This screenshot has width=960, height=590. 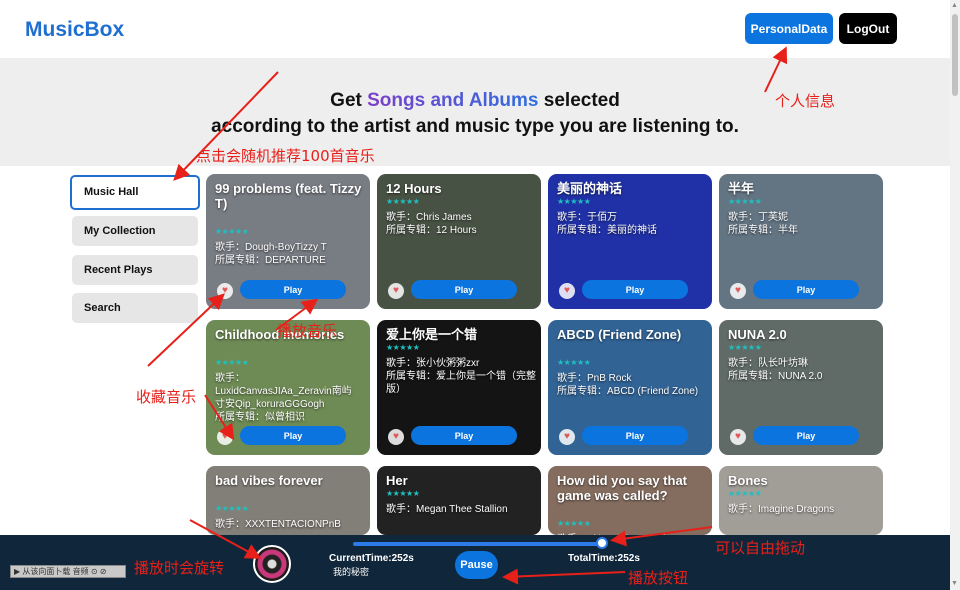 I want to click on card-title: 12 Hours, so click(x=414, y=188).